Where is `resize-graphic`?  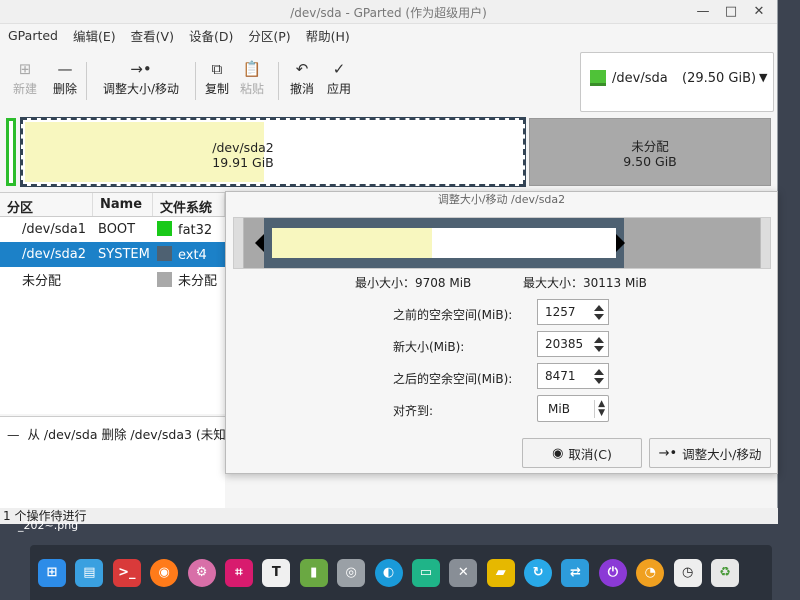 resize-graphic is located at coordinates (502, 243).